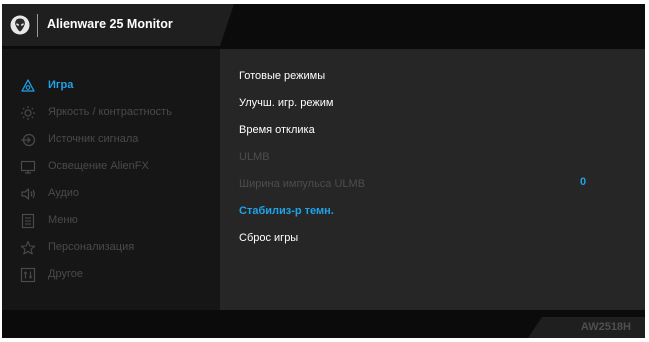 This screenshot has width=649, height=342. I want to click on model-name: AW2518H, so click(605, 327).